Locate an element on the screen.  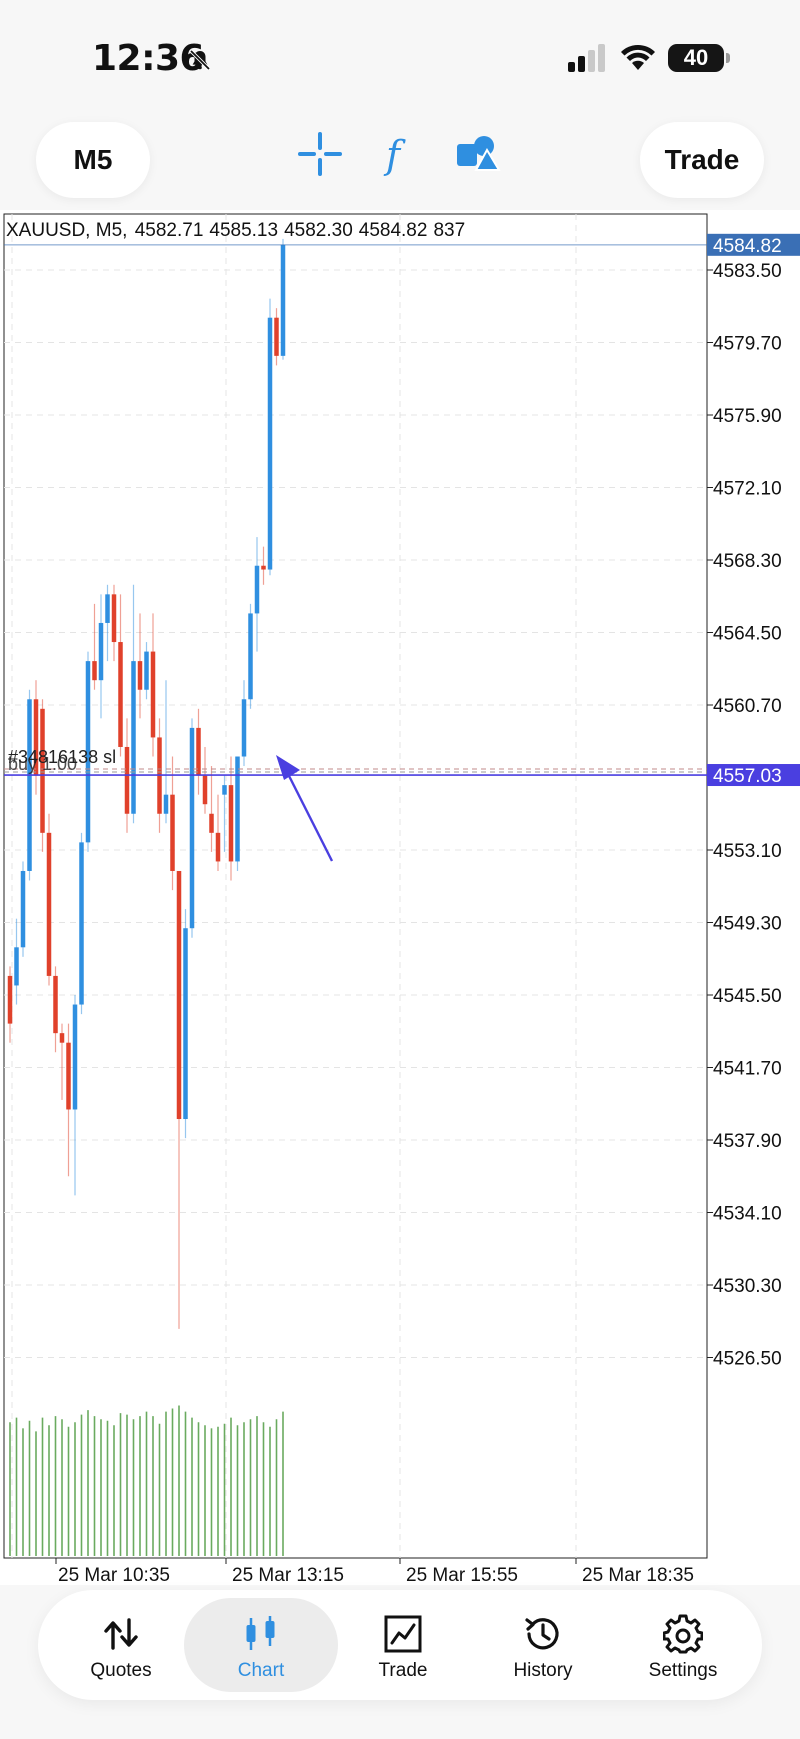
x-tick-label: 25 Mar 10:35 is located at coordinates (114, 1575).